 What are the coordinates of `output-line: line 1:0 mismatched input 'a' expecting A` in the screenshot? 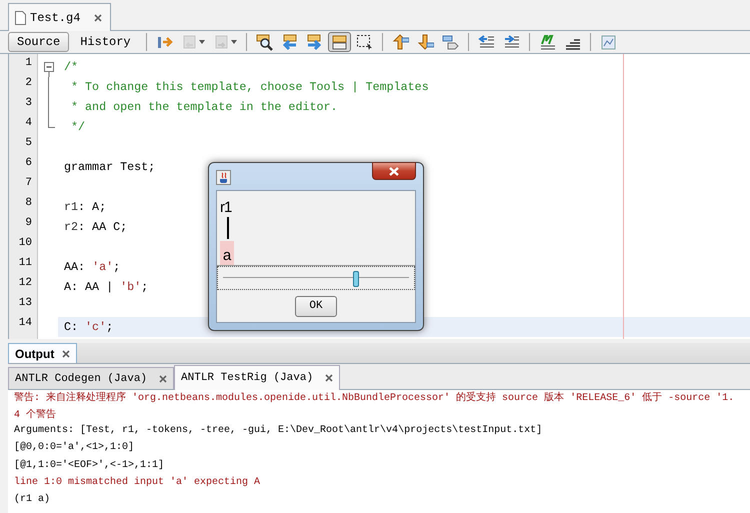 It's located at (137, 482).